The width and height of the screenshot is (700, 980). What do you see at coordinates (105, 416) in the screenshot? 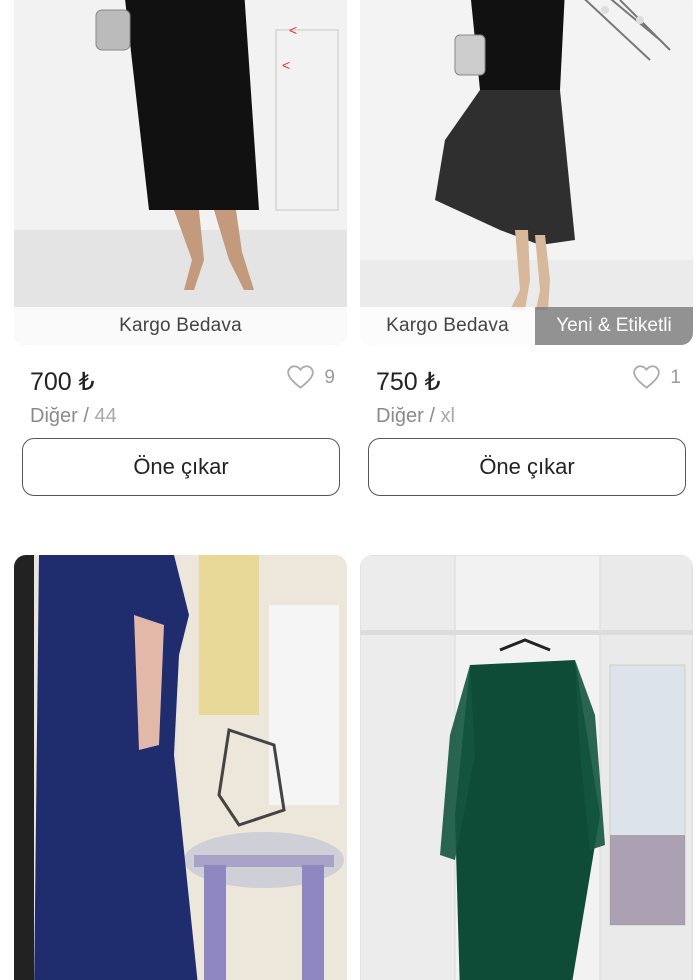
I see `listing-size: 44` at bounding box center [105, 416].